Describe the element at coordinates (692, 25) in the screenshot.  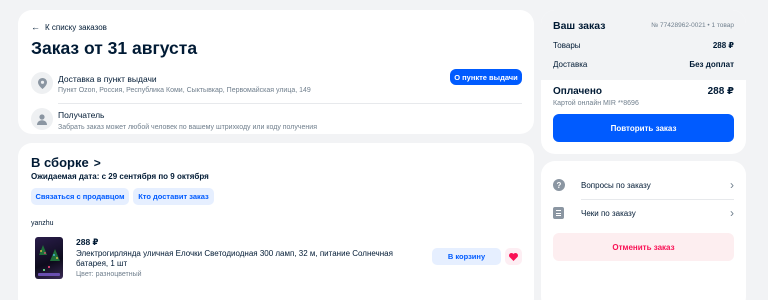
I see `order-number: № 77428962-0021 • 1 товар` at that location.